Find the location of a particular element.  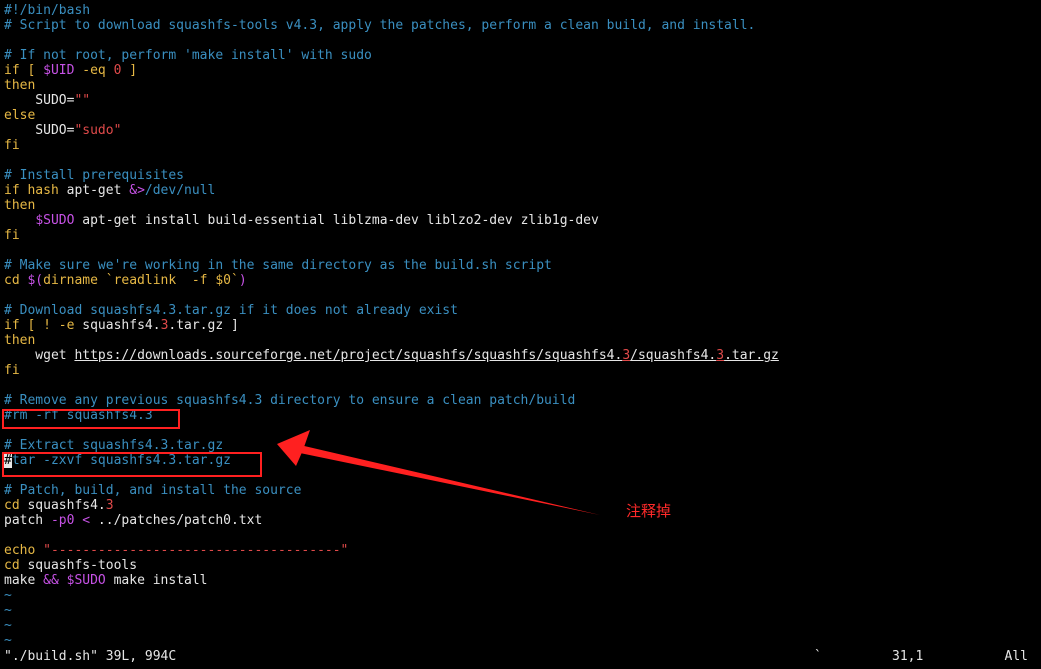

code-line: #!/bin/bash is located at coordinates (519, 10).